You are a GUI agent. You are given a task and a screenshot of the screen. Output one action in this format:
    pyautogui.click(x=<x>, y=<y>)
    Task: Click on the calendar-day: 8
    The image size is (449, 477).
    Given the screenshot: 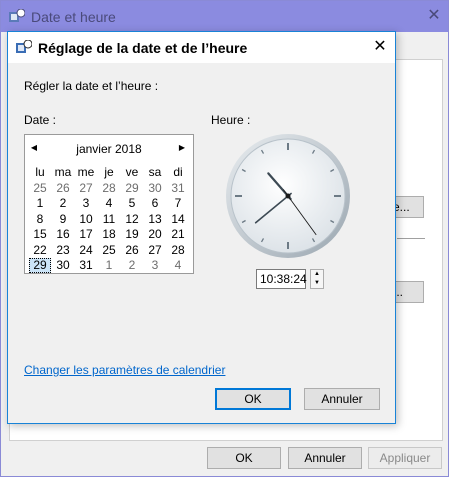 What is the action you would take?
    pyautogui.click(x=40, y=219)
    